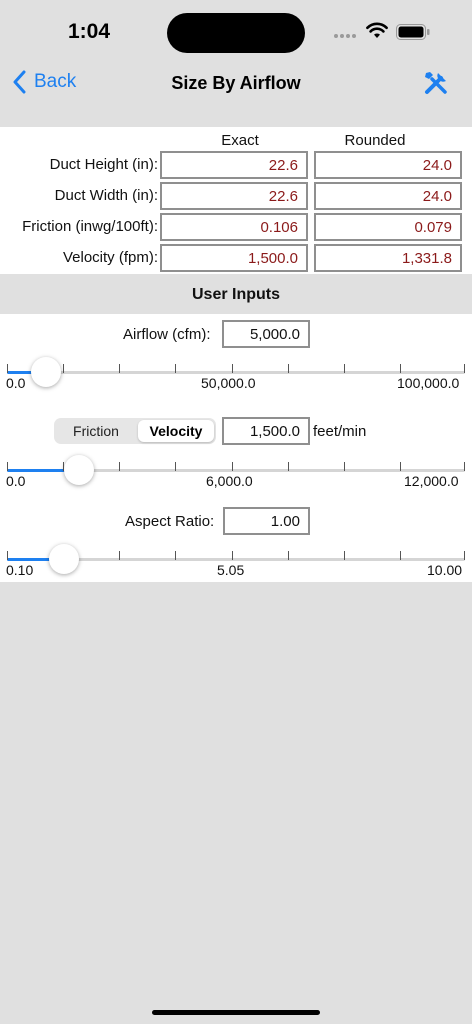 This screenshot has height=1024, width=472. What do you see at coordinates (377, 30) in the screenshot?
I see `wifi-icon` at bounding box center [377, 30].